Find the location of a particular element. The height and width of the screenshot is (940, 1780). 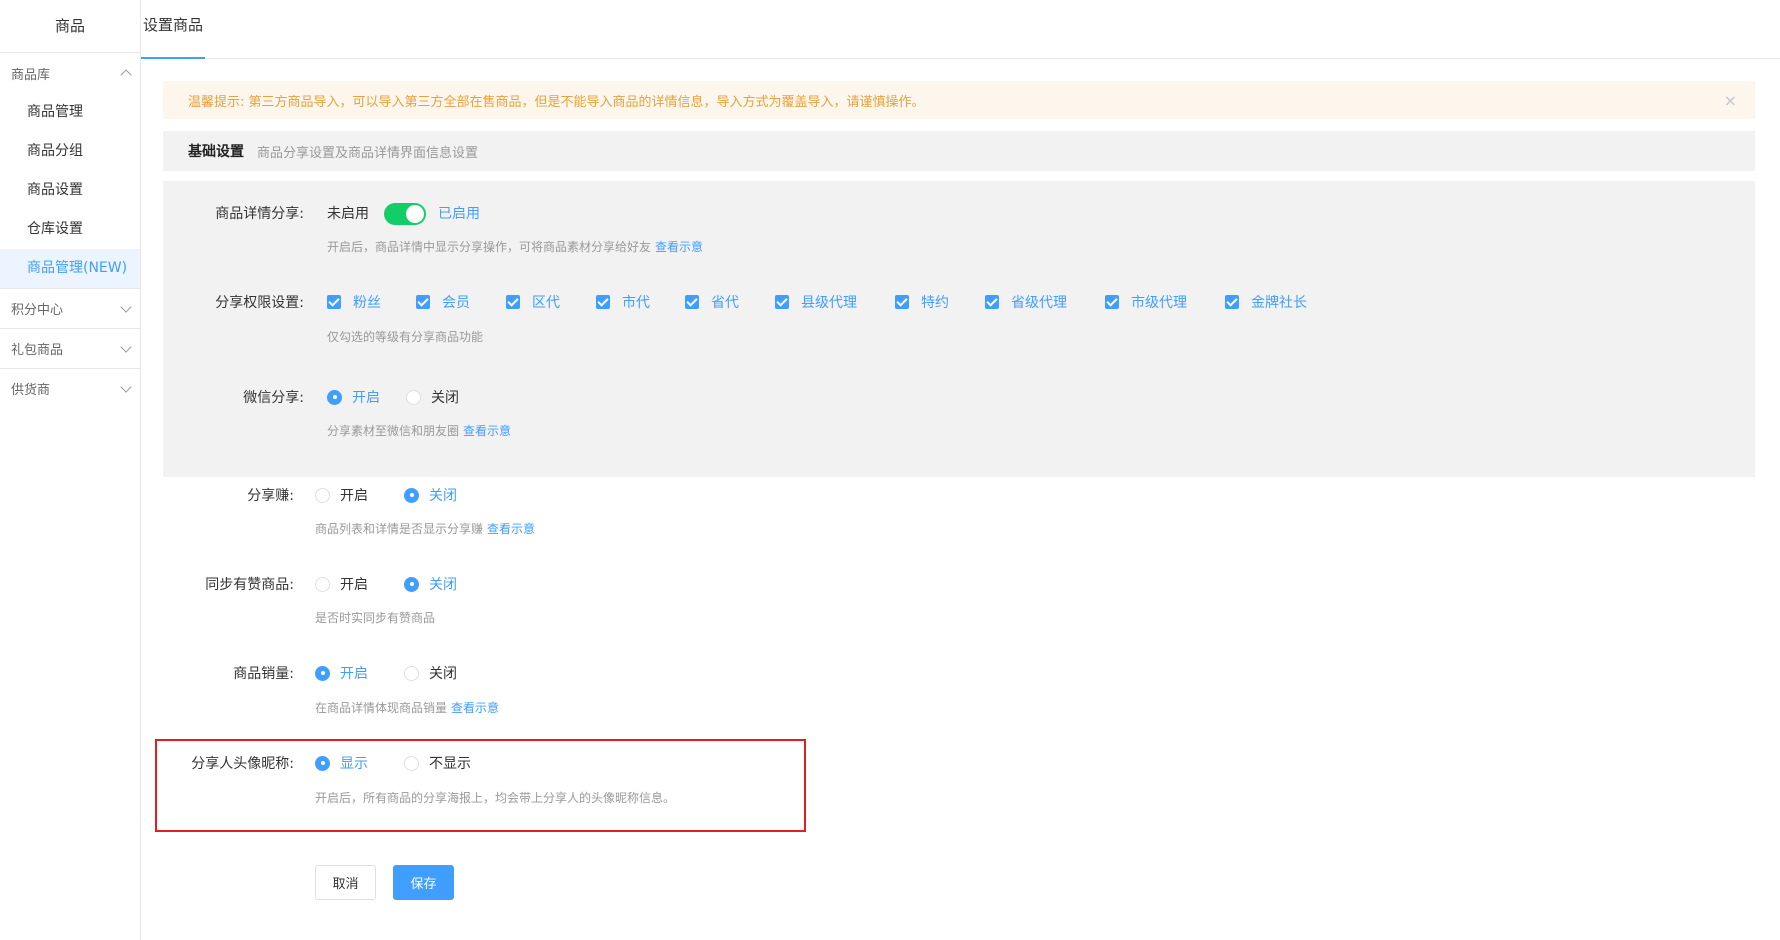

tip-text: 商品列表和详情是否显示分享赚 is located at coordinates (399, 529).